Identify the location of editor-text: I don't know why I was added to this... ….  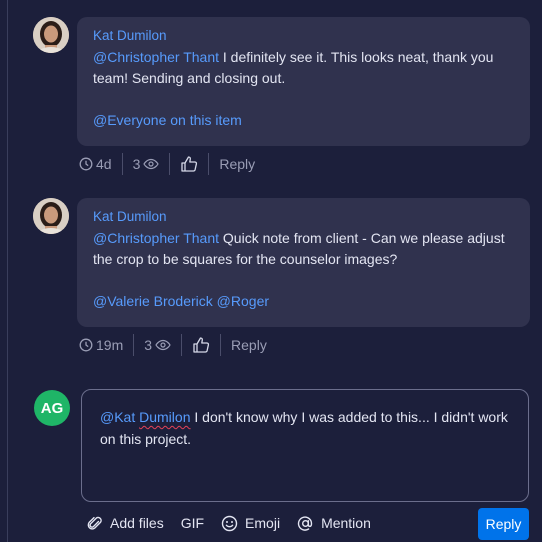
(349, 417).